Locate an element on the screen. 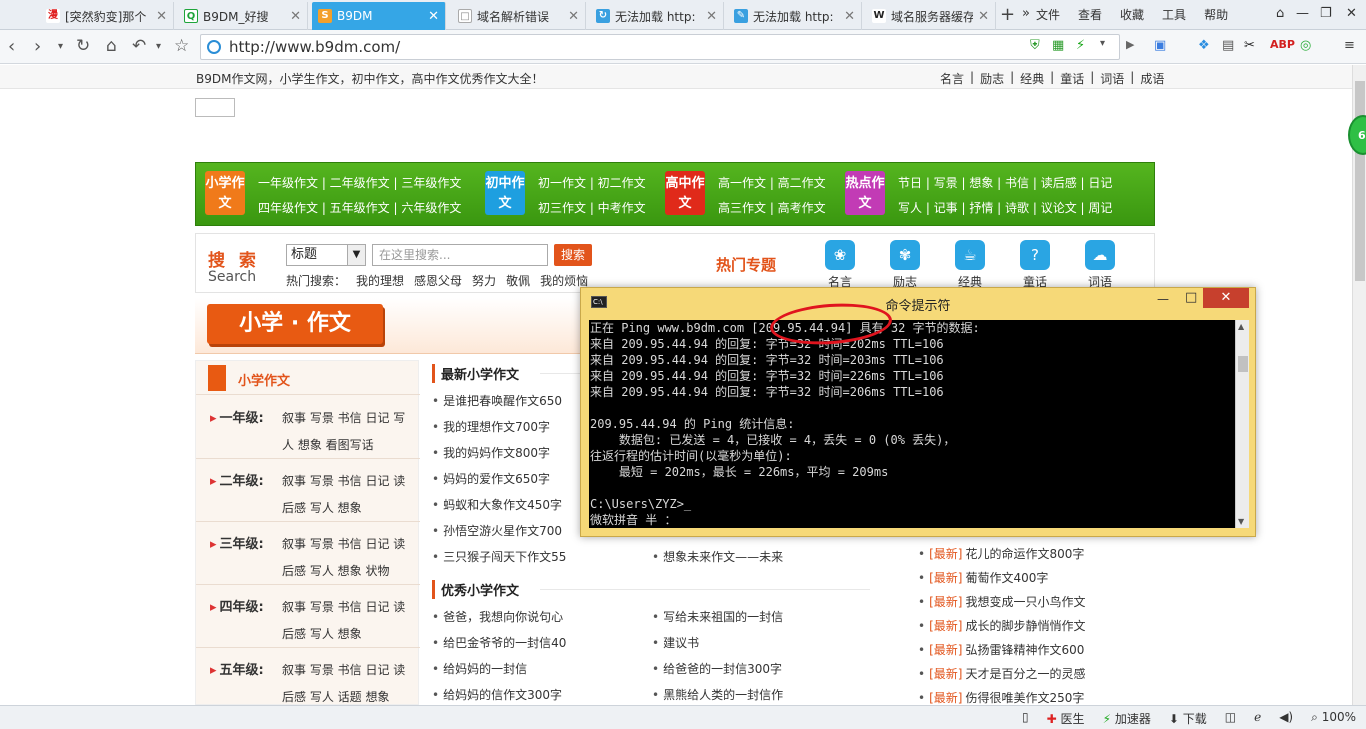 The image size is (1366, 729). mask-icon: ◫ is located at coordinates (1230, 718).